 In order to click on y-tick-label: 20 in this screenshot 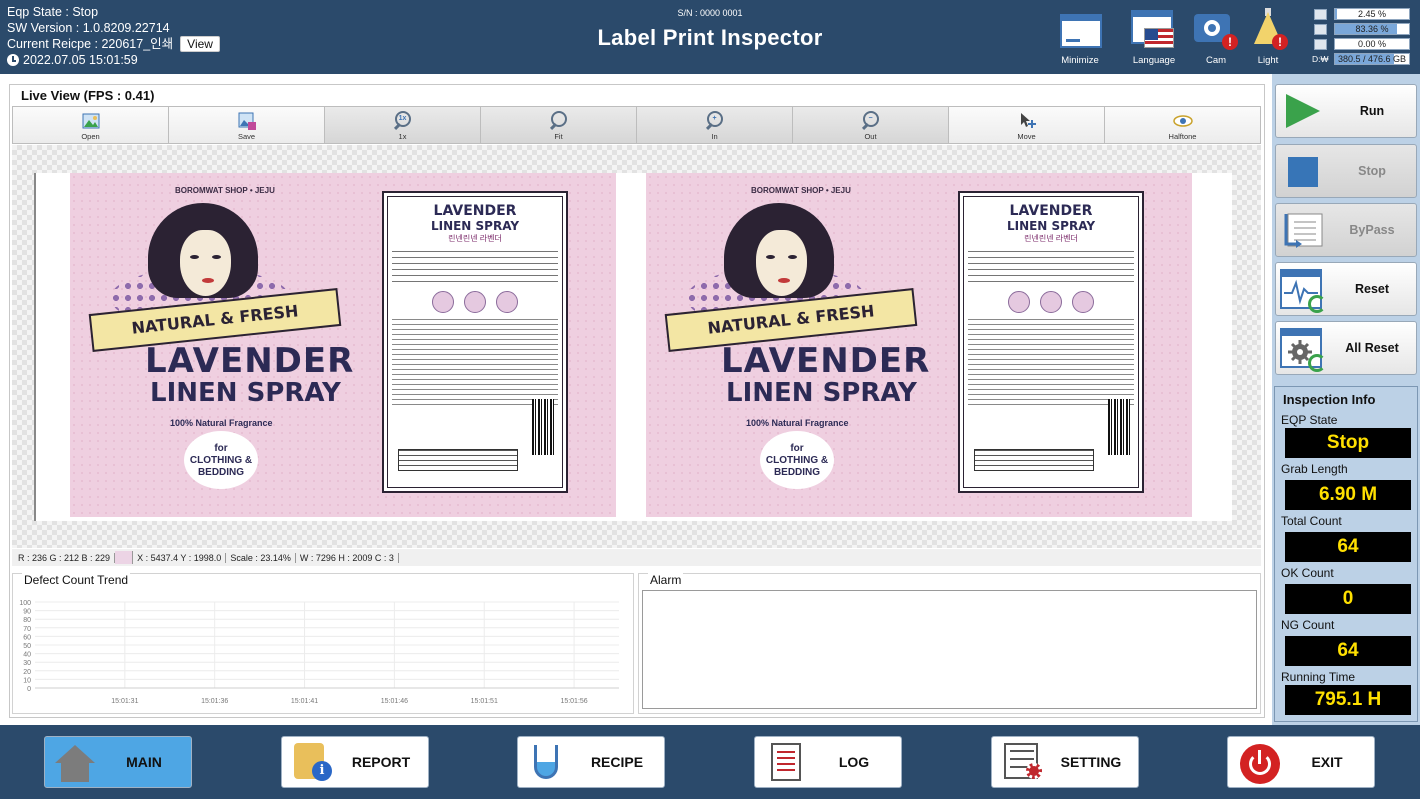, I will do `click(27, 672)`.